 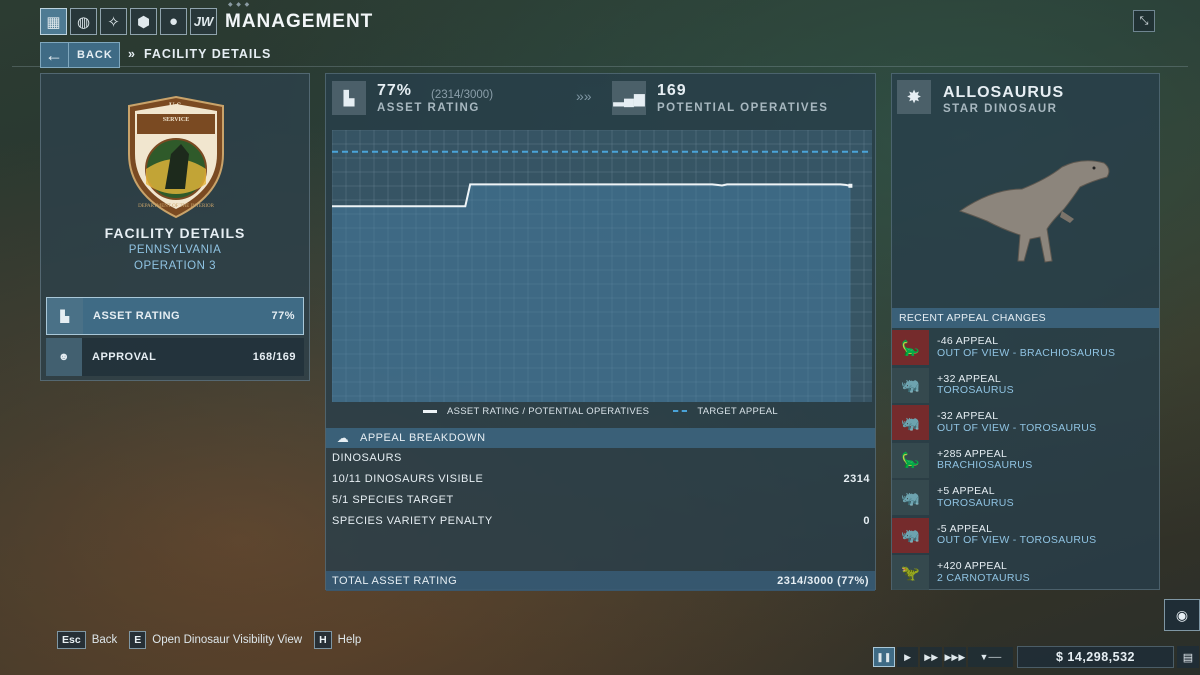 I want to click on breakdown-title: APPEAL BREAKDOWN, so click(x=423, y=438).